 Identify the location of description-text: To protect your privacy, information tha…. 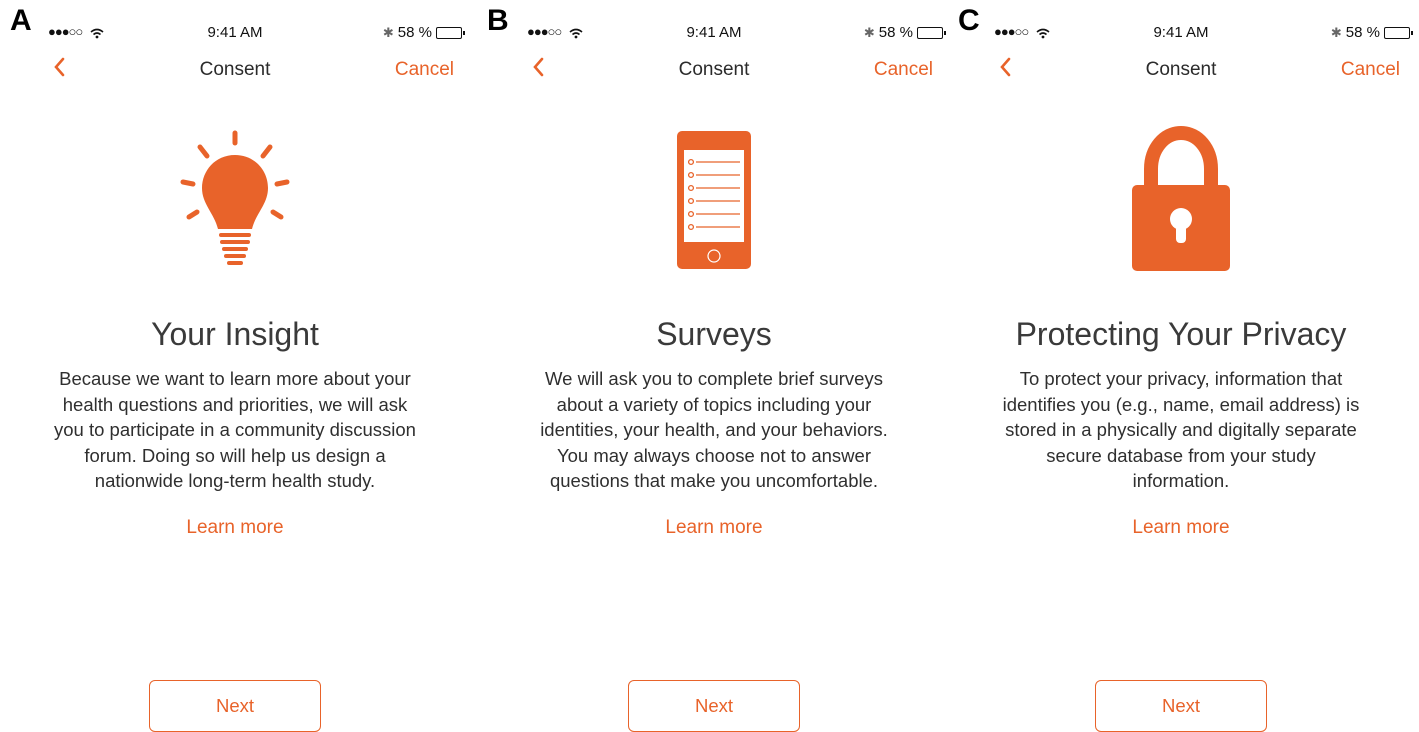
(1181, 429).